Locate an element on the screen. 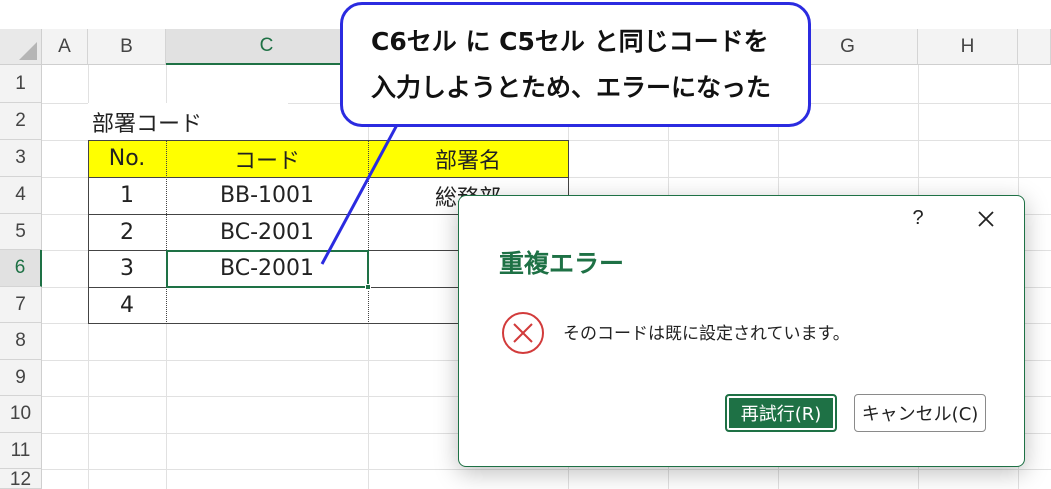 The height and width of the screenshot is (489, 1051). close-icon is located at coordinates (986, 219).